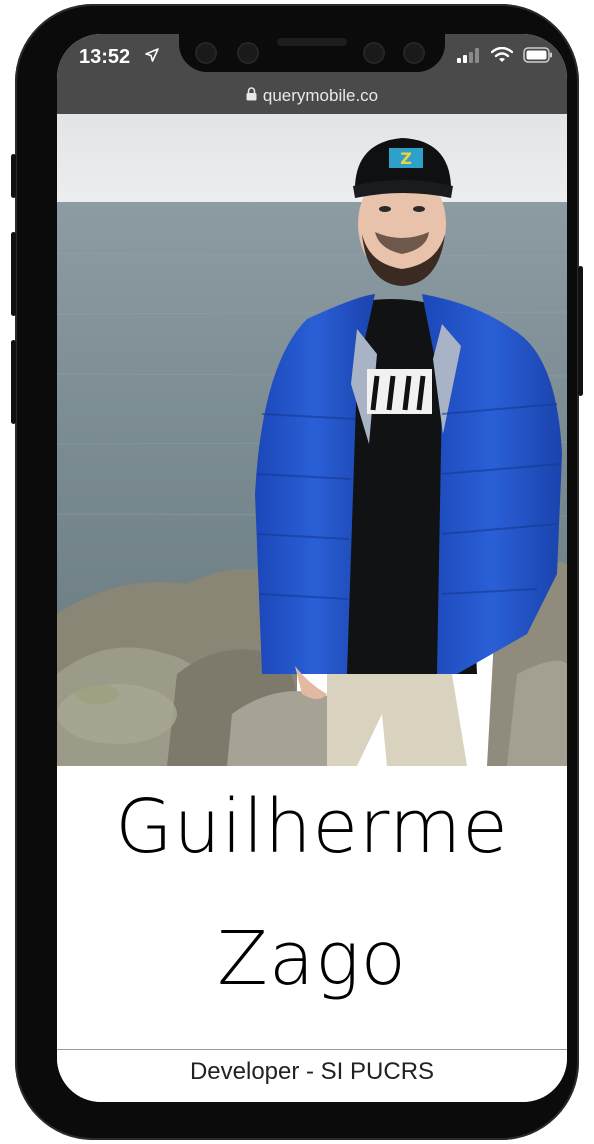 The height and width of the screenshot is (1144, 594). I want to click on battery-icon, so click(538, 57).